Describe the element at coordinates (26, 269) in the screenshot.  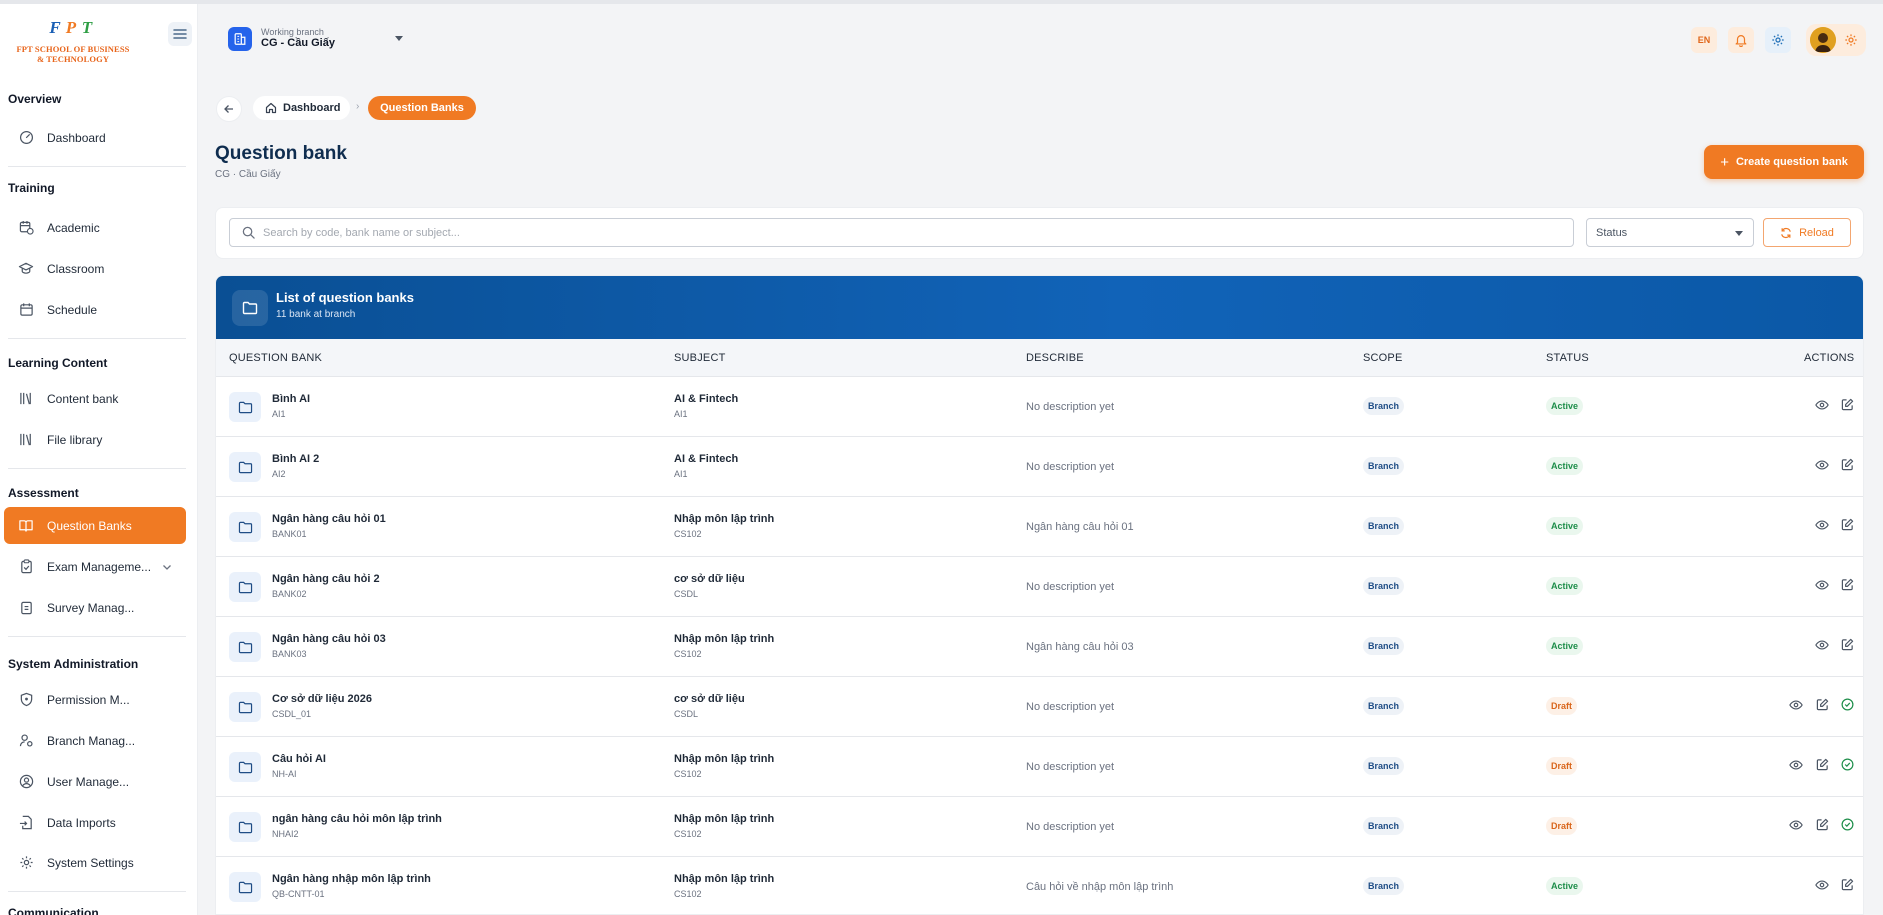
I see `graduation-cap-icon` at that location.